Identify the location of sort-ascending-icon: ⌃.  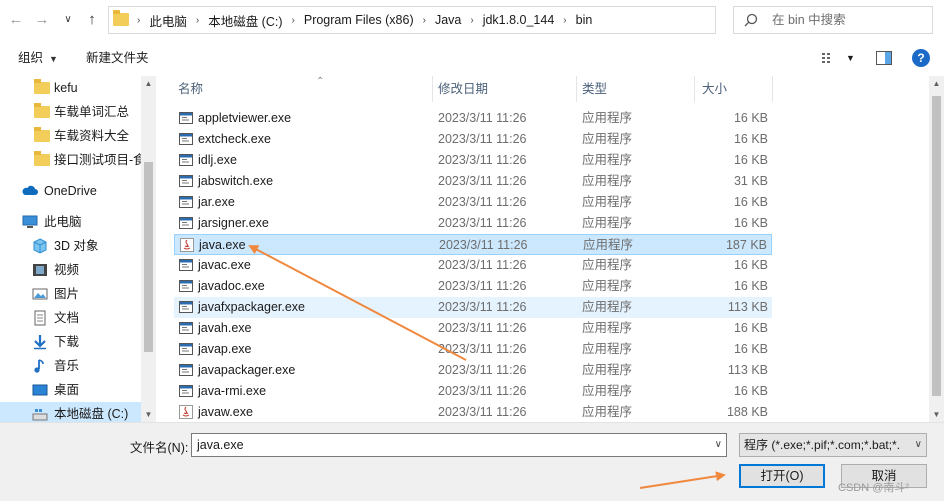
(320, 81).